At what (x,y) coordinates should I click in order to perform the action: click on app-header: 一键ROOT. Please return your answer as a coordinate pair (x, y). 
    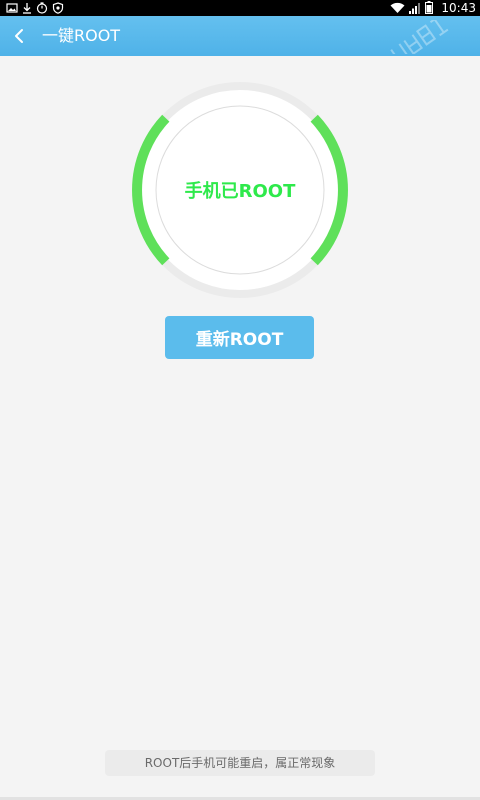
    Looking at the image, I should click on (240, 40).